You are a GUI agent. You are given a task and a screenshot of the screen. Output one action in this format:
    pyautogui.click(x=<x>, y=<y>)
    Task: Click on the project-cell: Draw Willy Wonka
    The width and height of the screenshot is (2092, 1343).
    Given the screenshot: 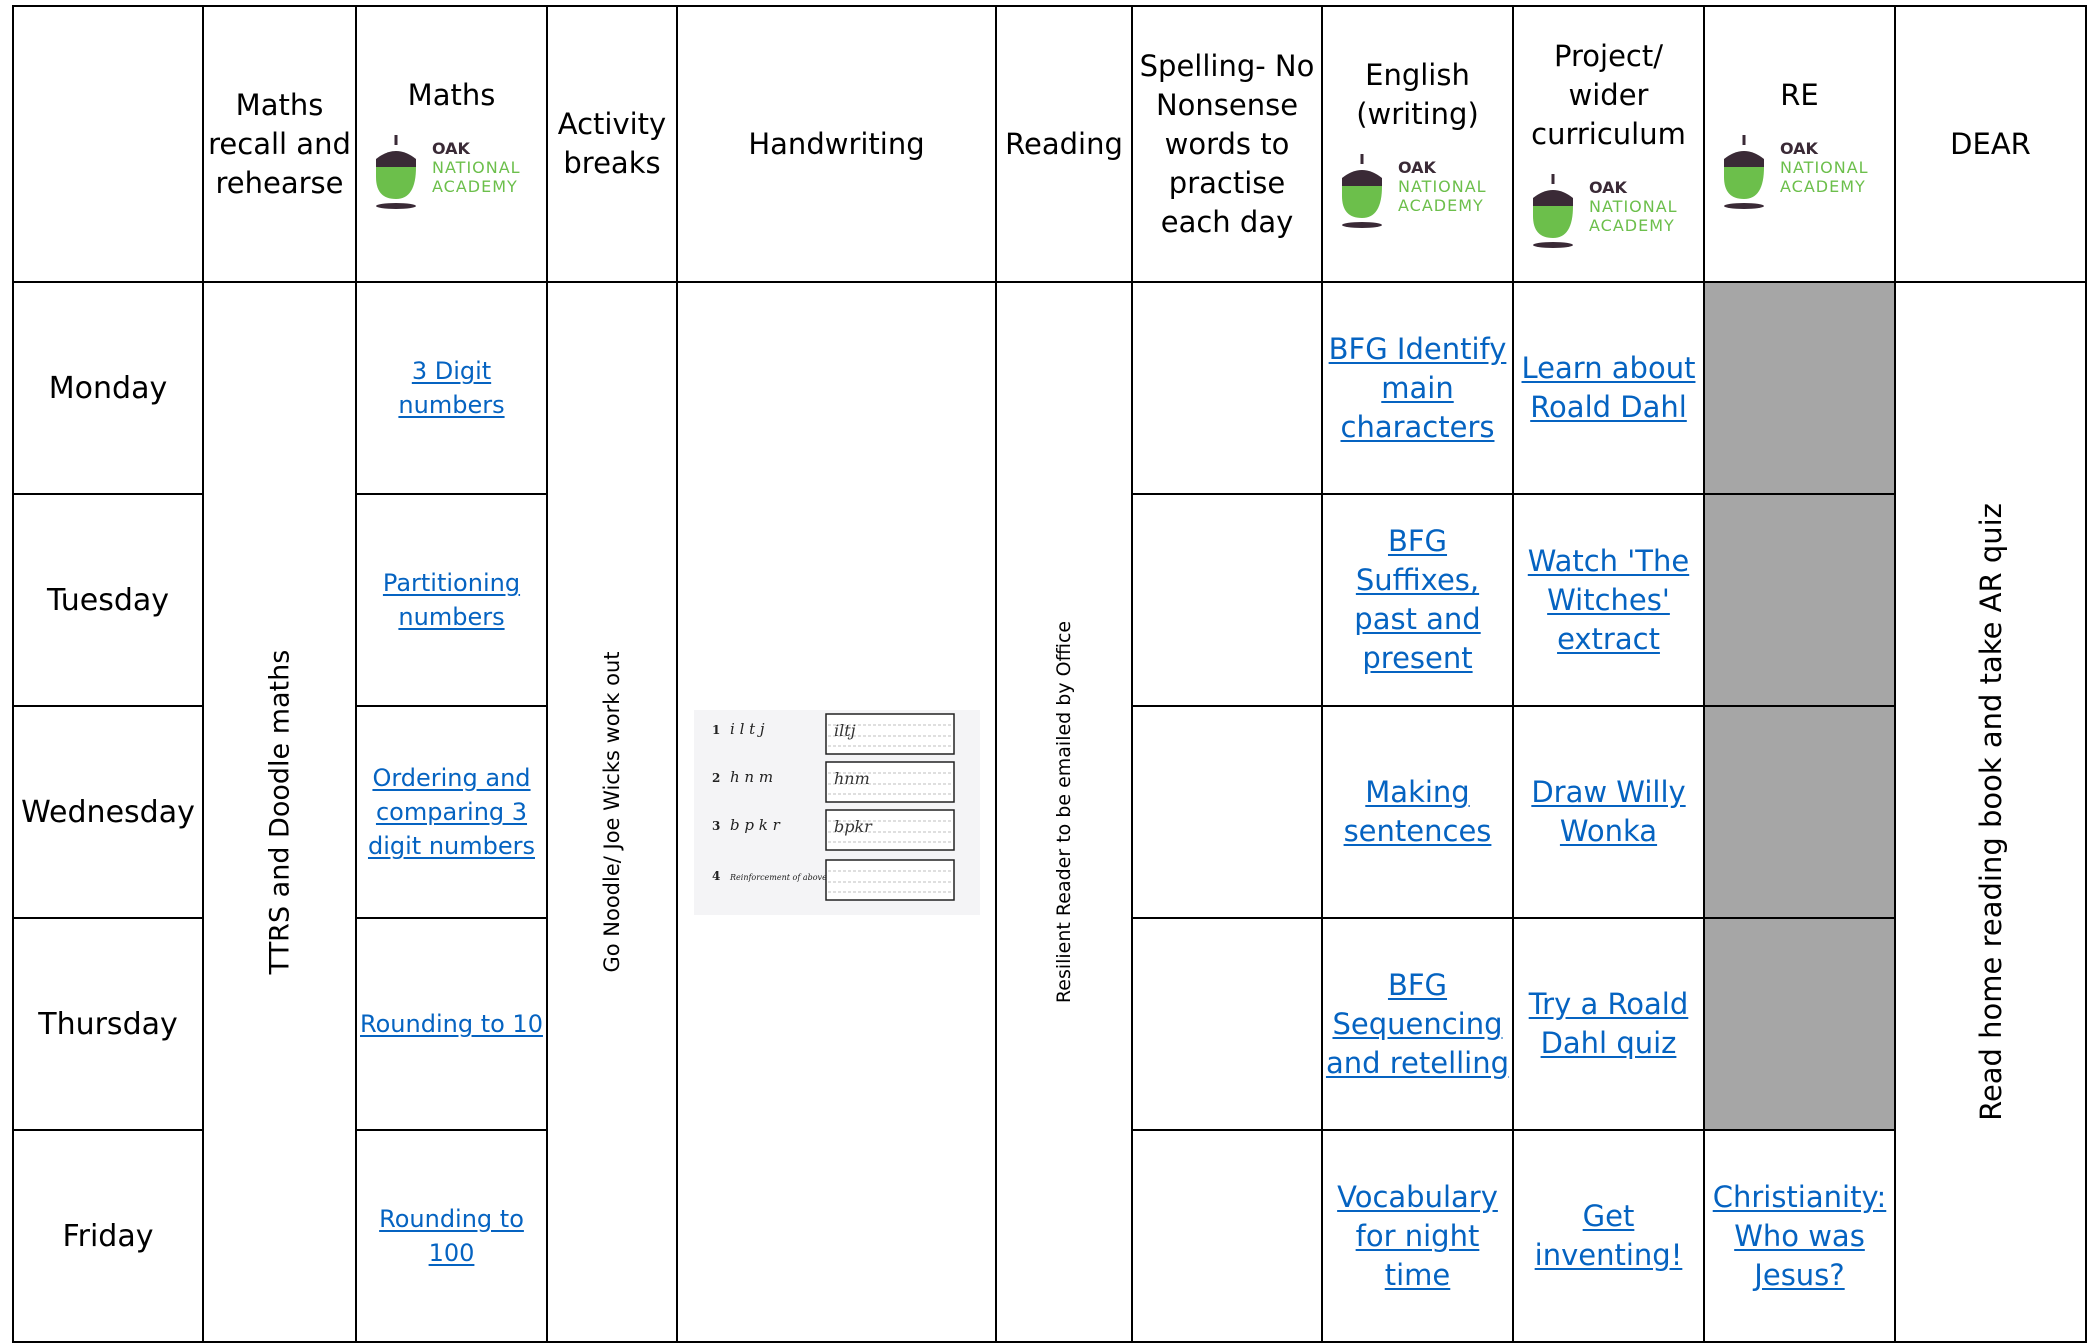 What is the action you would take?
    pyautogui.click(x=1608, y=812)
    